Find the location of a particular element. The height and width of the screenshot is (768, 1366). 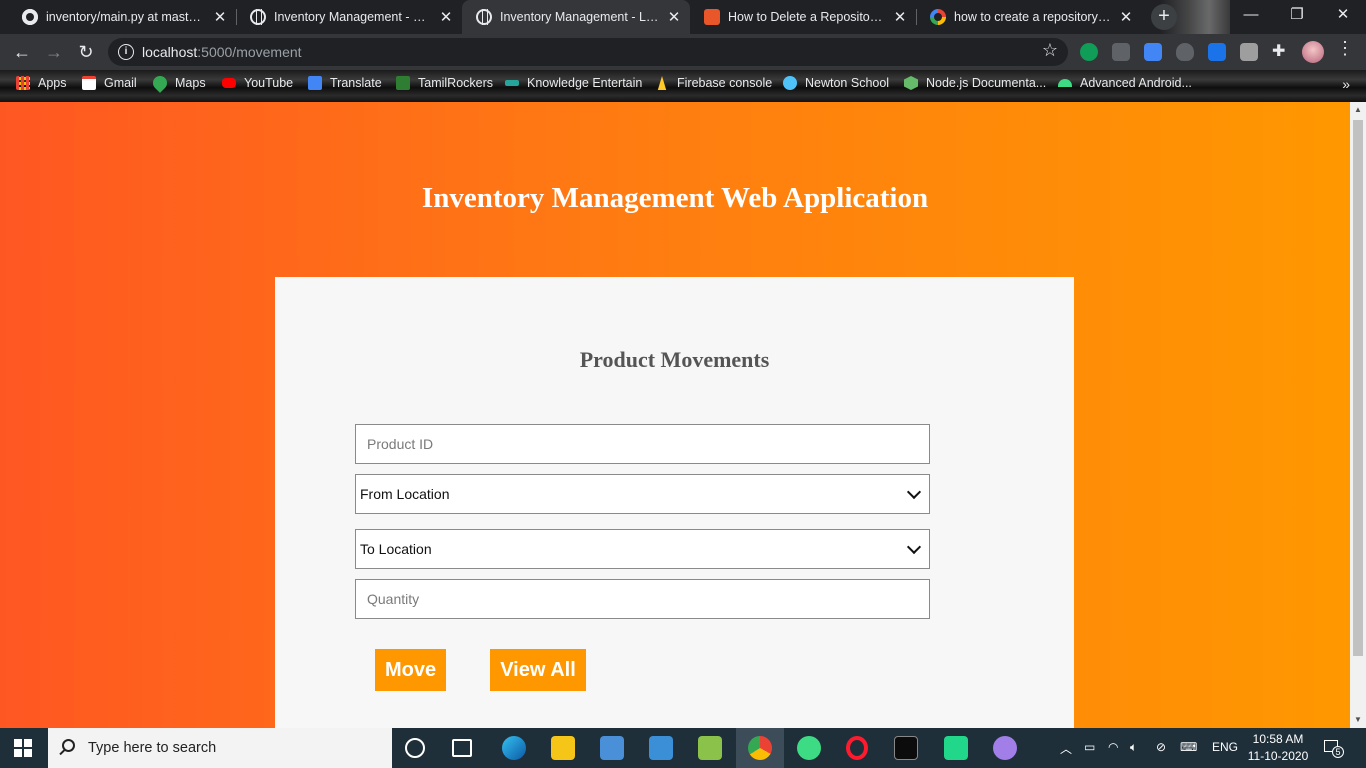

scroll-down-icon: ▼ is located at coordinates (1358, 720).